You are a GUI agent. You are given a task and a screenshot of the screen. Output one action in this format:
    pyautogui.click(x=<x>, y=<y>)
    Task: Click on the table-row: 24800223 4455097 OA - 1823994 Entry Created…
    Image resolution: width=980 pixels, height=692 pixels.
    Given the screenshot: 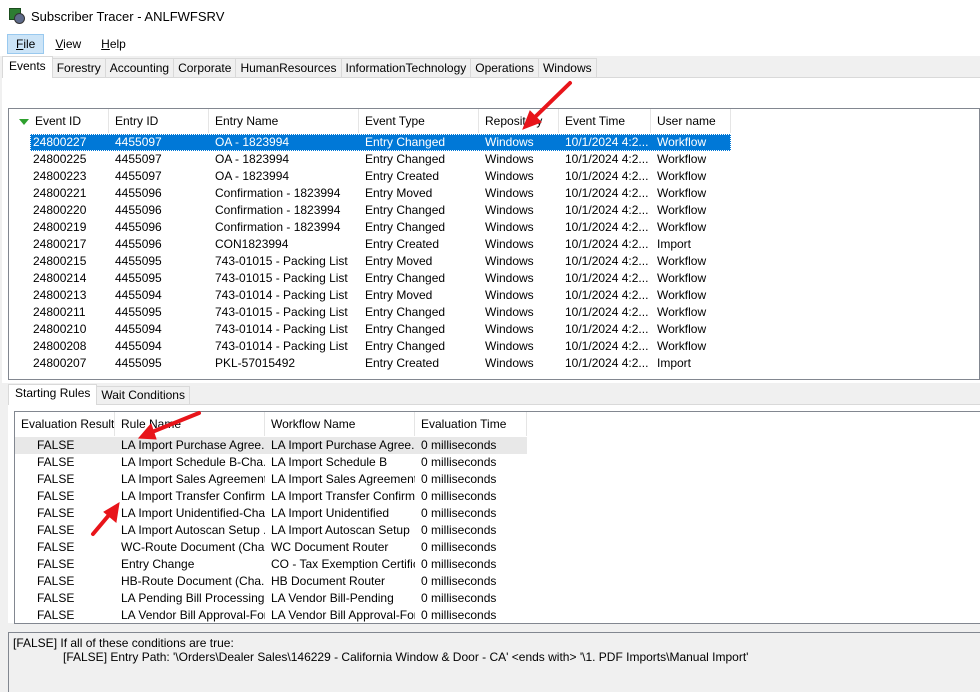 What is the action you would take?
    pyautogui.click(x=370, y=176)
    